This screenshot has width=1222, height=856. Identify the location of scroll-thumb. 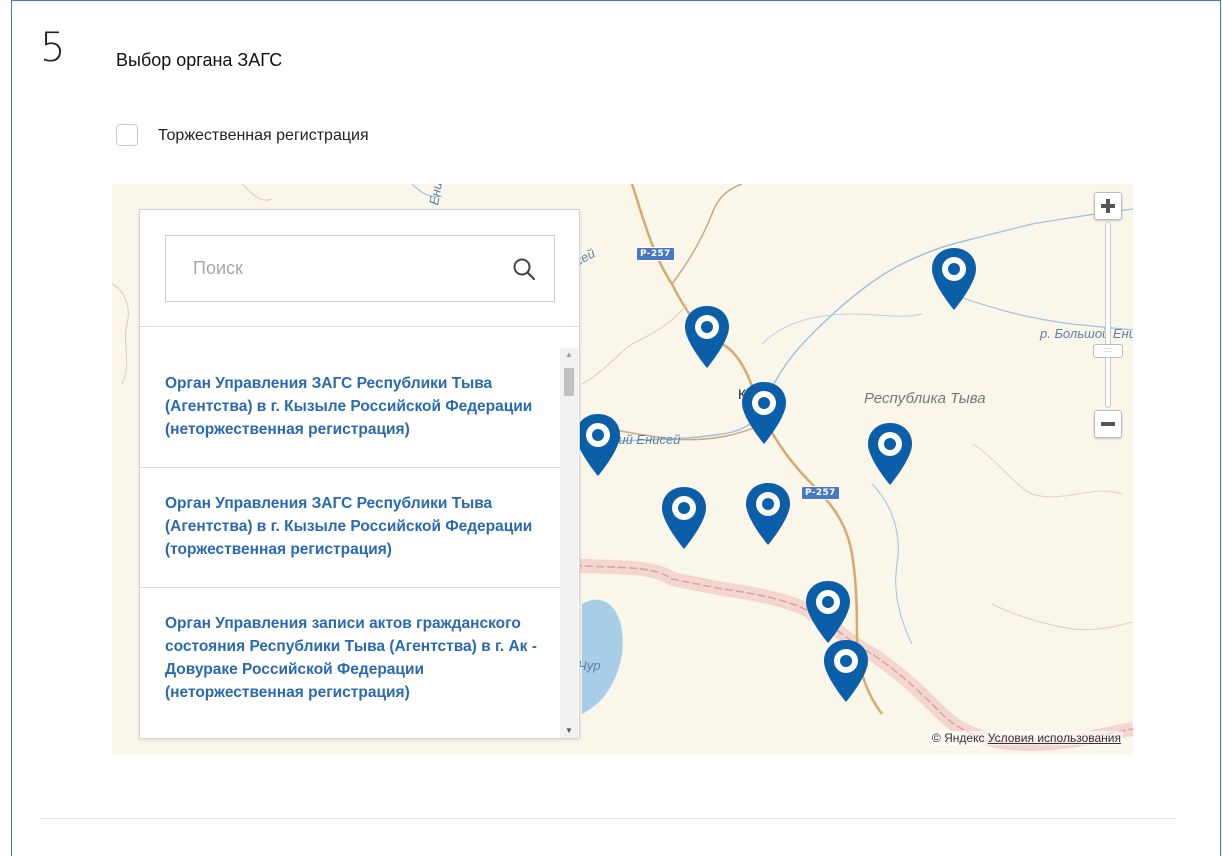
(569, 382).